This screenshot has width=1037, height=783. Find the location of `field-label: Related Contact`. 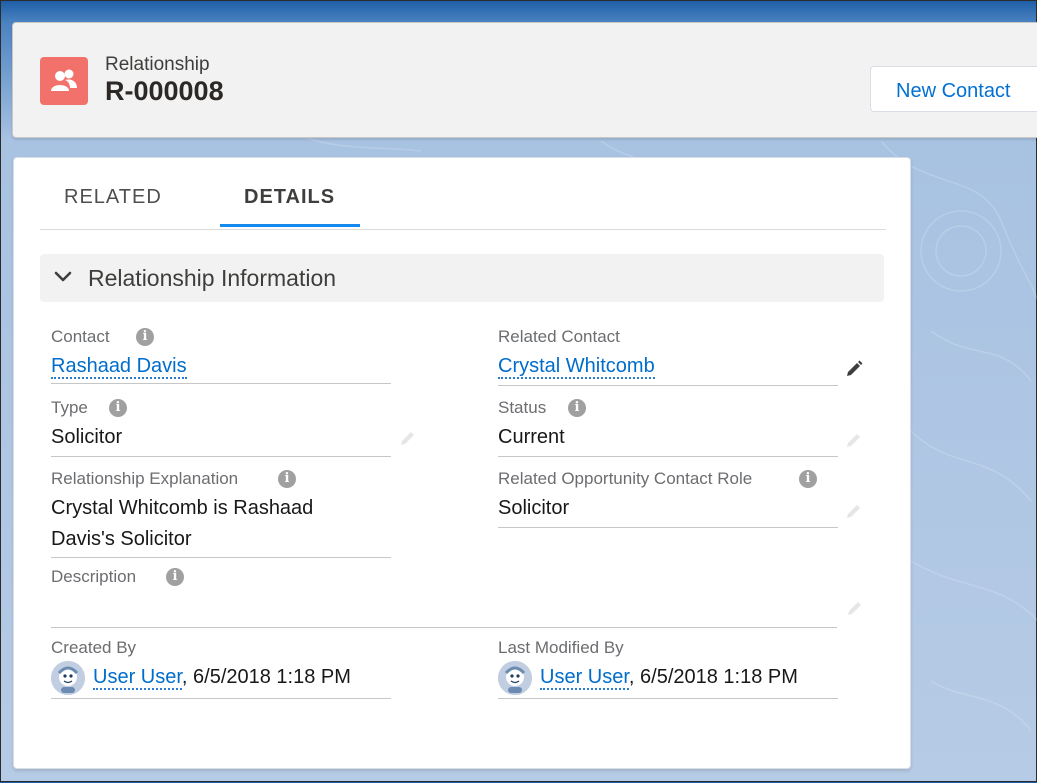

field-label: Related Contact is located at coordinates (559, 336).